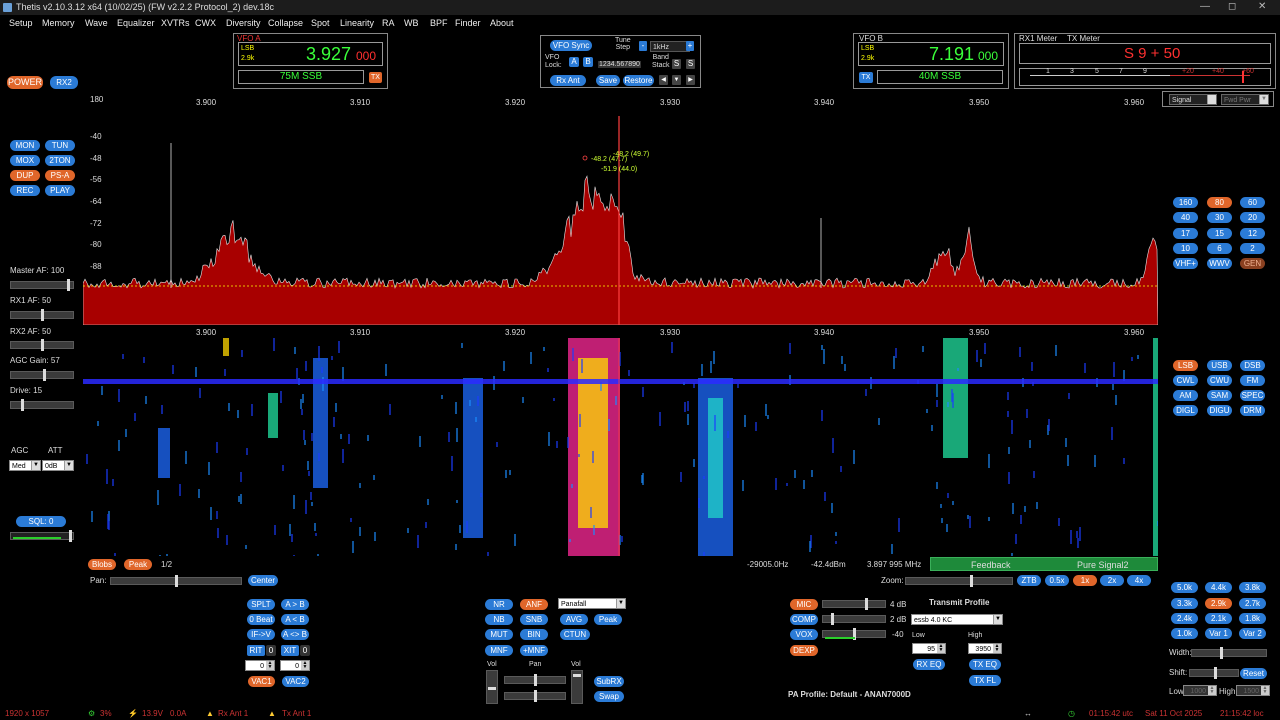 The height and width of the screenshot is (720, 1280). What do you see at coordinates (1200, 690) in the screenshot?
I see `filter-low-input: 1000 ▲ ▼` at bounding box center [1200, 690].